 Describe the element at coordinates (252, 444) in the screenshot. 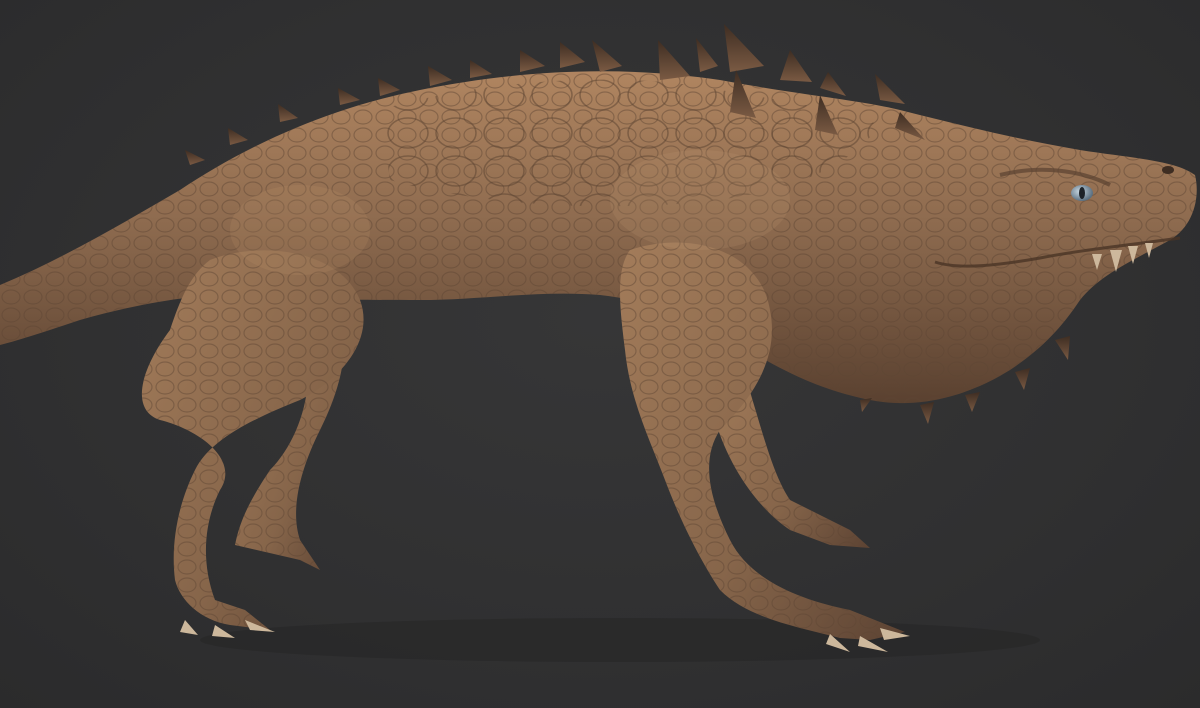

I see `hind-leg-near` at that location.